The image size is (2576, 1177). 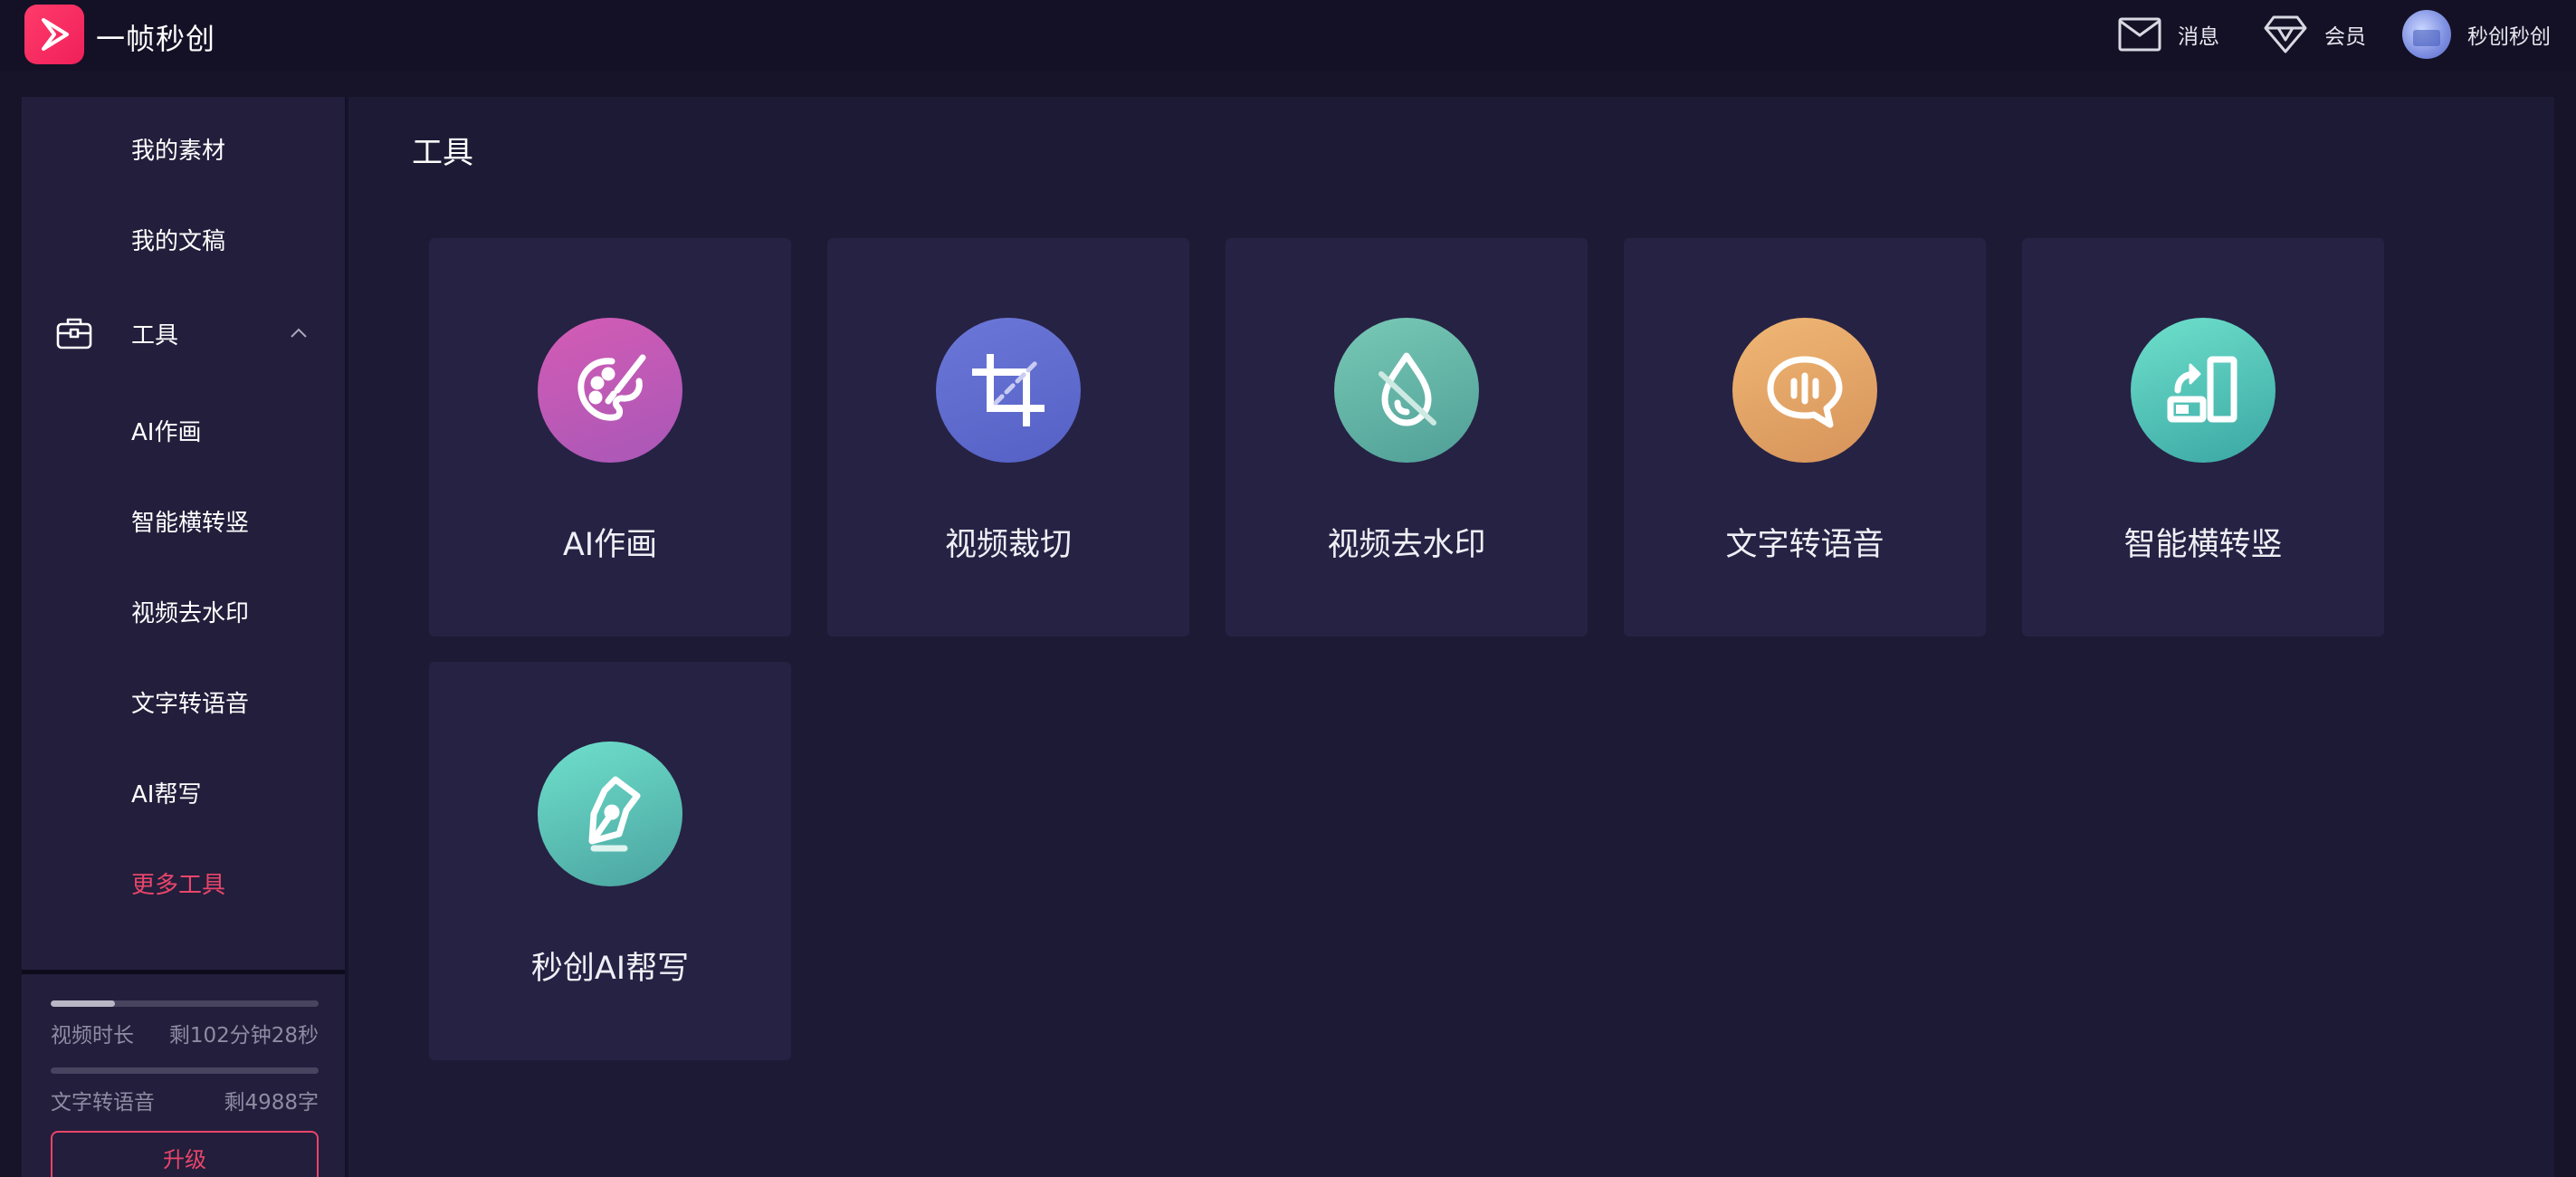 What do you see at coordinates (244, 1036) in the screenshot?
I see `quota-value: 剩102分钟28秒` at bounding box center [244, 1036].